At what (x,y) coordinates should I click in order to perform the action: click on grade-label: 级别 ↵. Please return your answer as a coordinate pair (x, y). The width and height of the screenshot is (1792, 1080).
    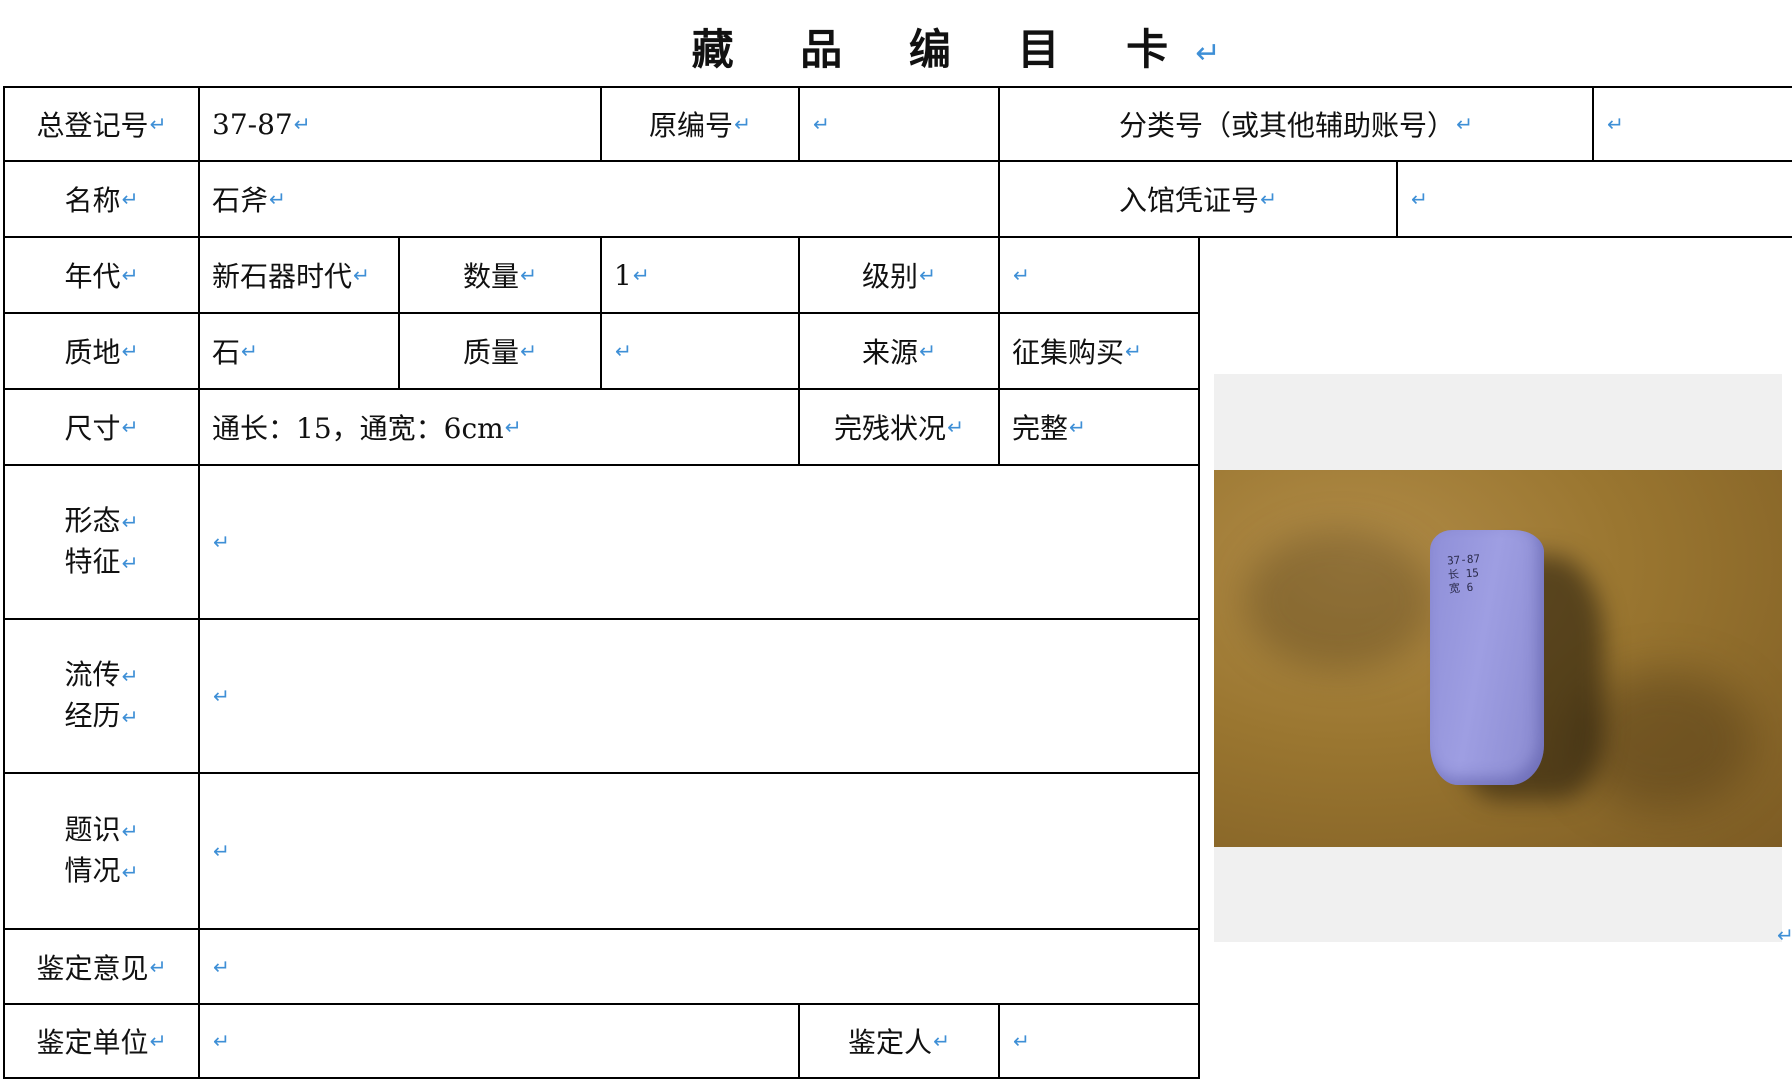
    Looking at the image, I should click on (899, 276).